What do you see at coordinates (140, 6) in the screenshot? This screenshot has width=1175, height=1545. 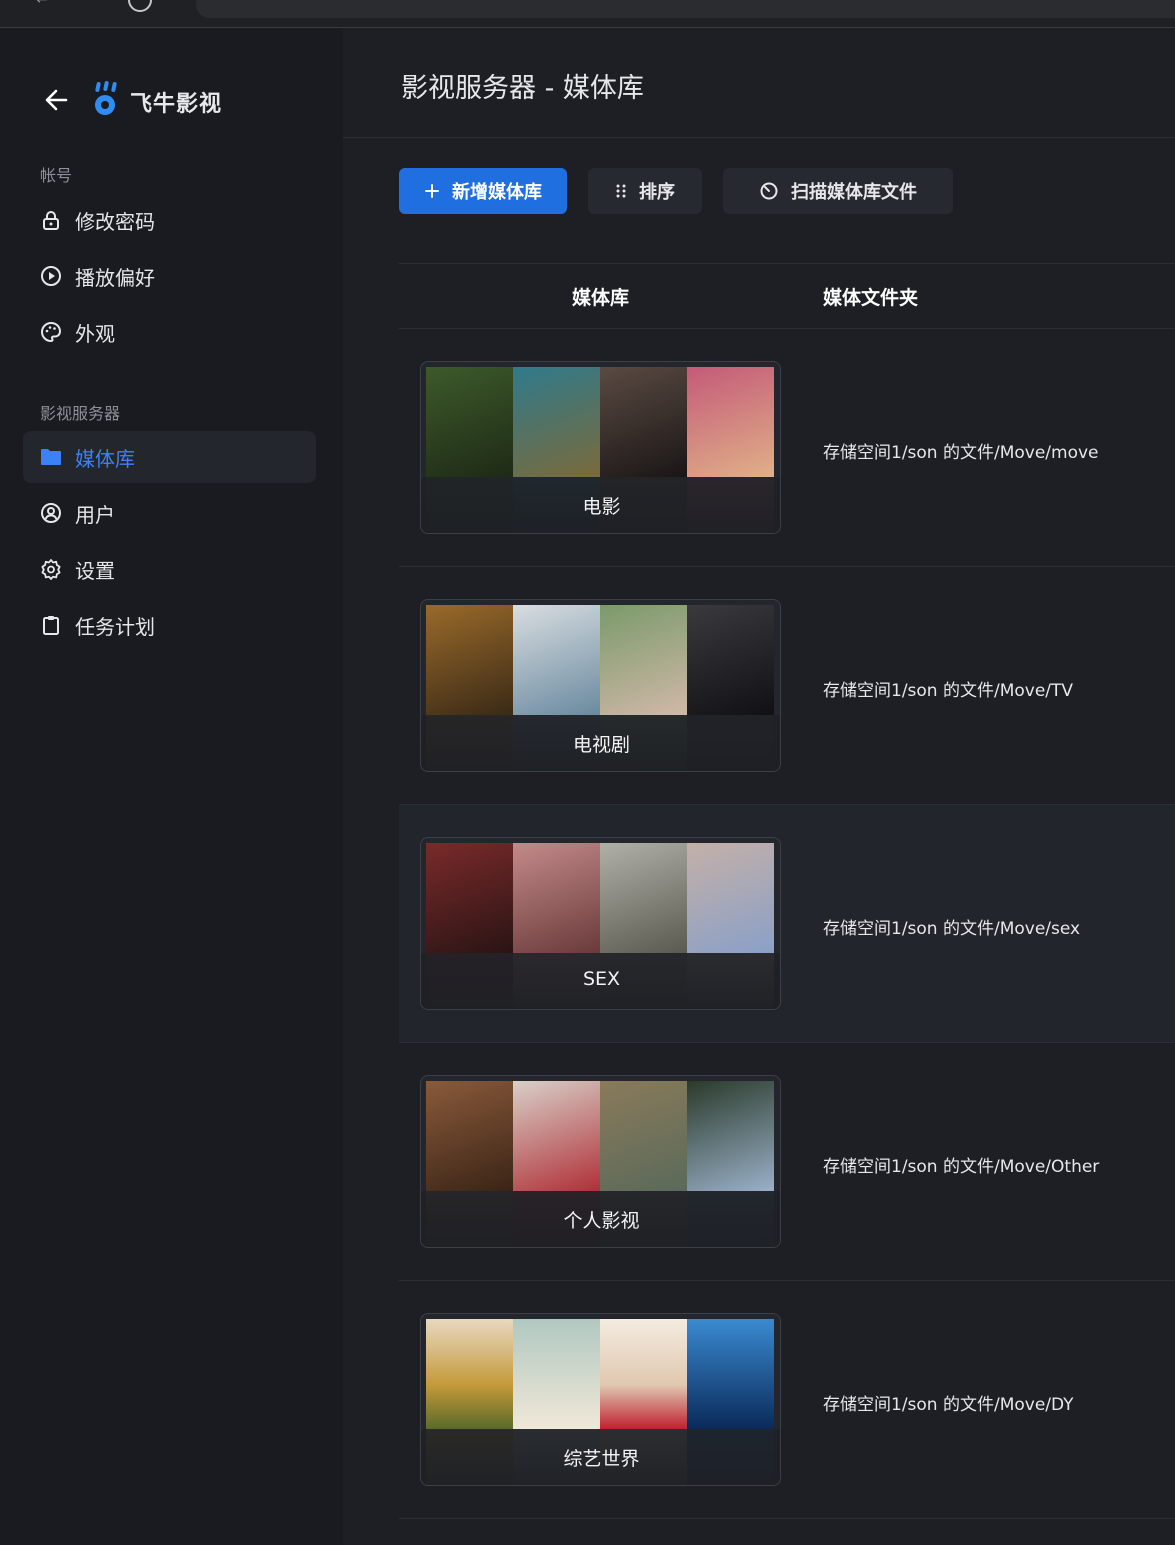 I see `browser-profile-icon` at bounding box center [140, 6].